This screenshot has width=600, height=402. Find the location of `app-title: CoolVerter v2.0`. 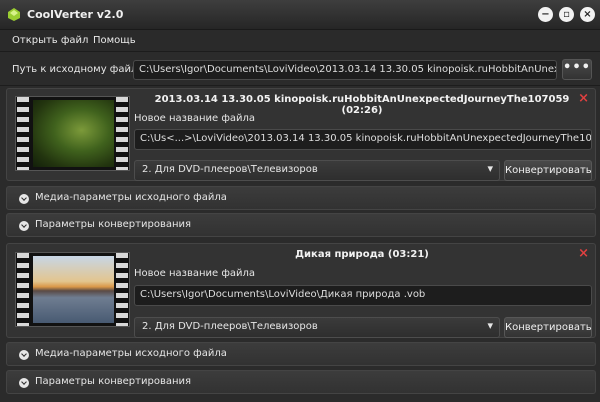

app-title: CoolVerter v2.0 is located at coordinates (75, 14).